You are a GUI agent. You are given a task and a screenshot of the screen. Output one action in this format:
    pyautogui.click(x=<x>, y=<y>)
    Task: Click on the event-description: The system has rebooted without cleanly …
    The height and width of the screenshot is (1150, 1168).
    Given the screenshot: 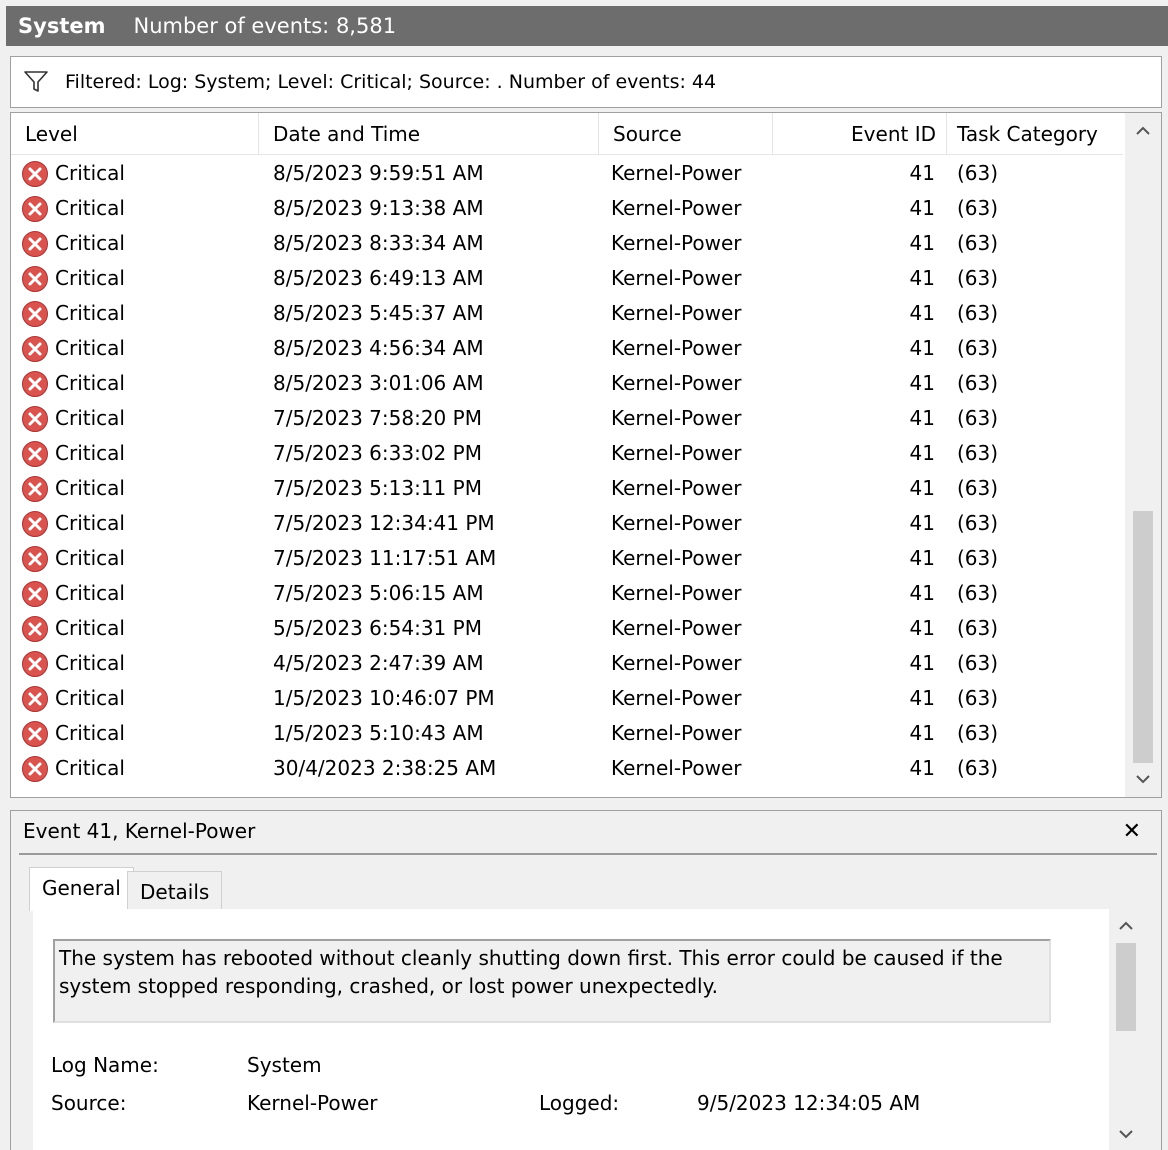 What is the action you would take?
    pyautogui.click(x=552, y=981)
    